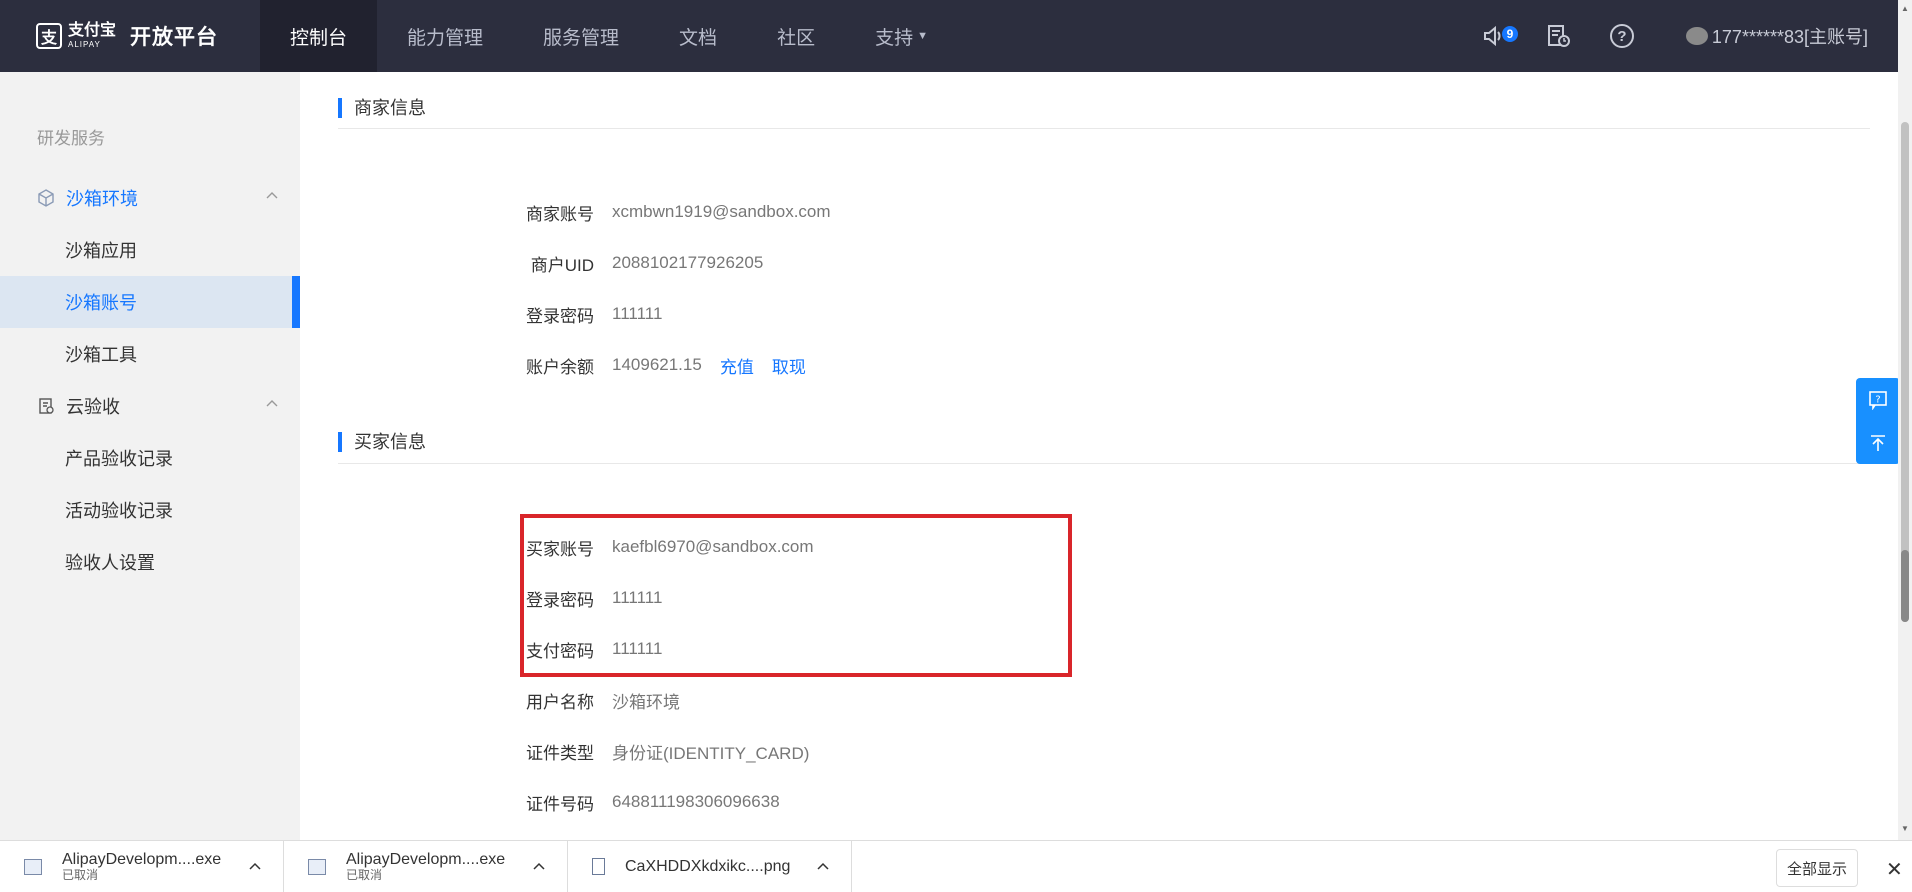 Image resolution: width=1912 pixels, height=892 pixels. I want to click on clipboard-icon, so click(46, 406).